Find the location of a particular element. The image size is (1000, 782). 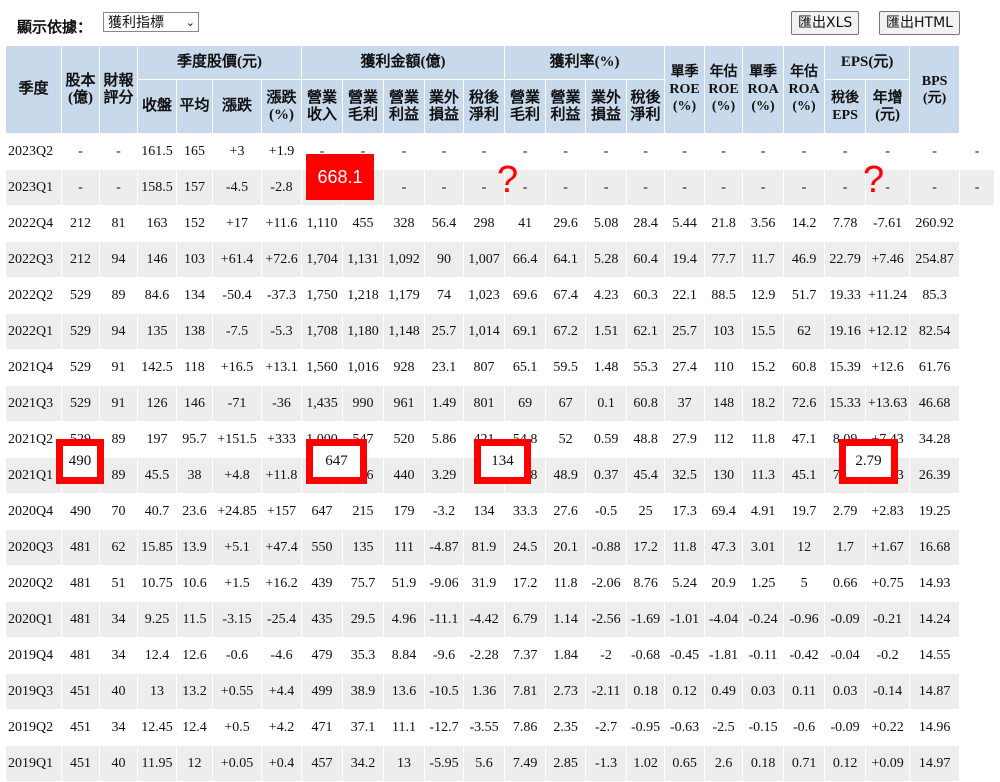

table-cell: +61.4 is located at coordinates (237, 259).